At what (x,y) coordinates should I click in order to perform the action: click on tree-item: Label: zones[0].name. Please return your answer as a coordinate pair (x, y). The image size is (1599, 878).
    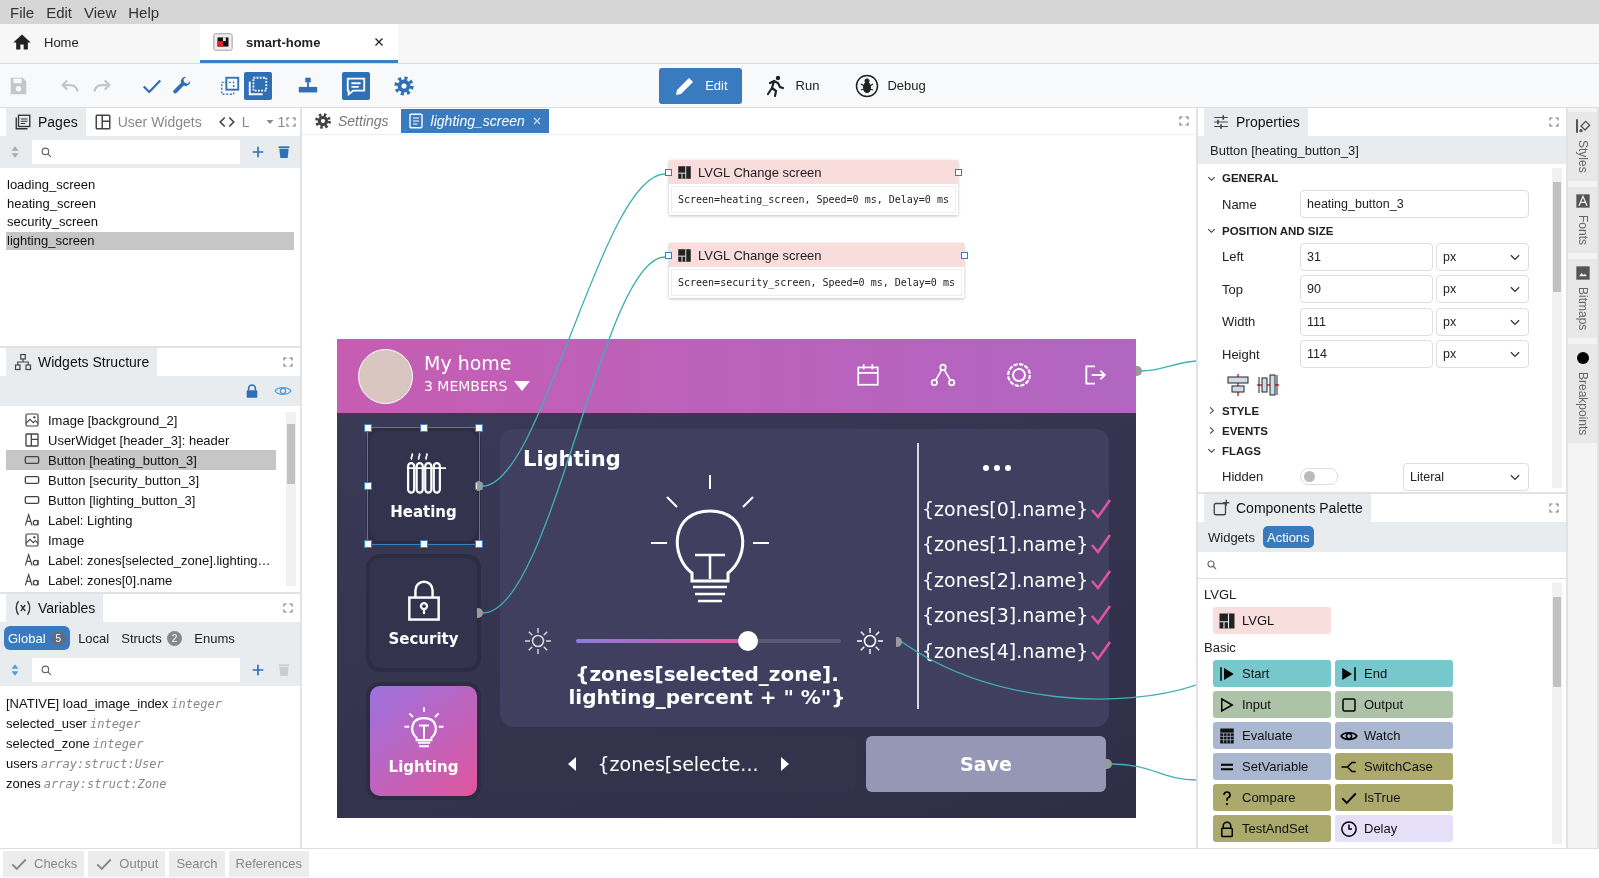
    Looking at the image, I should click on (141, 580).